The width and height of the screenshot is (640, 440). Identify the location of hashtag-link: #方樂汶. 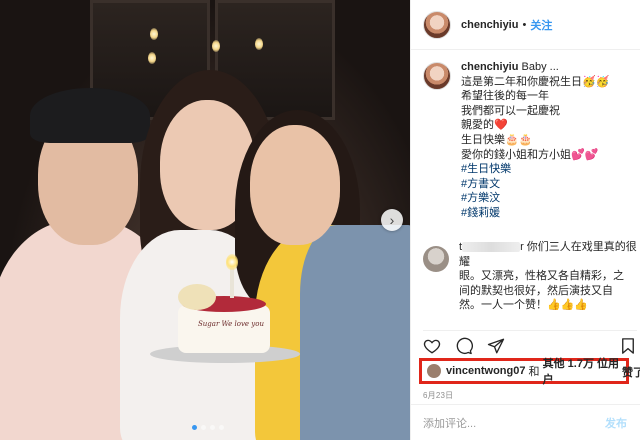
(535, 198).